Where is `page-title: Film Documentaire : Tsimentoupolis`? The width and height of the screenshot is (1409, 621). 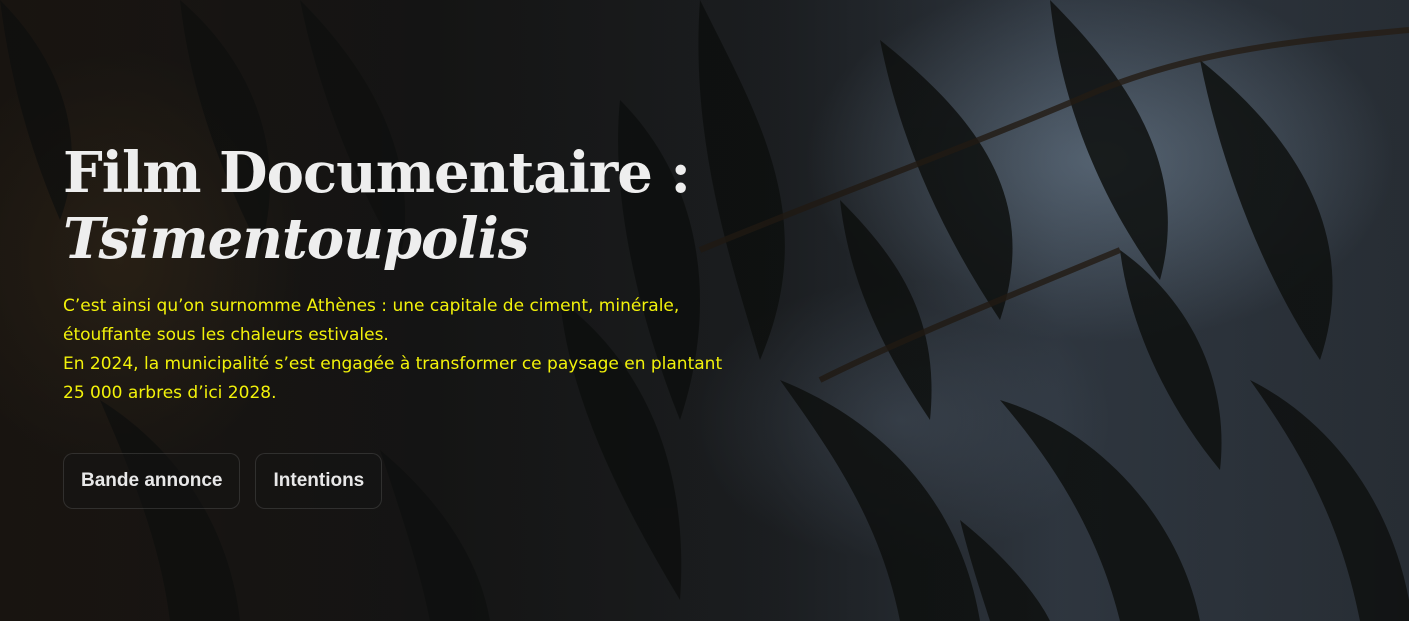 page-title: Film Documentaire : Tsimentoupolis is located at coordinates (403, 206).